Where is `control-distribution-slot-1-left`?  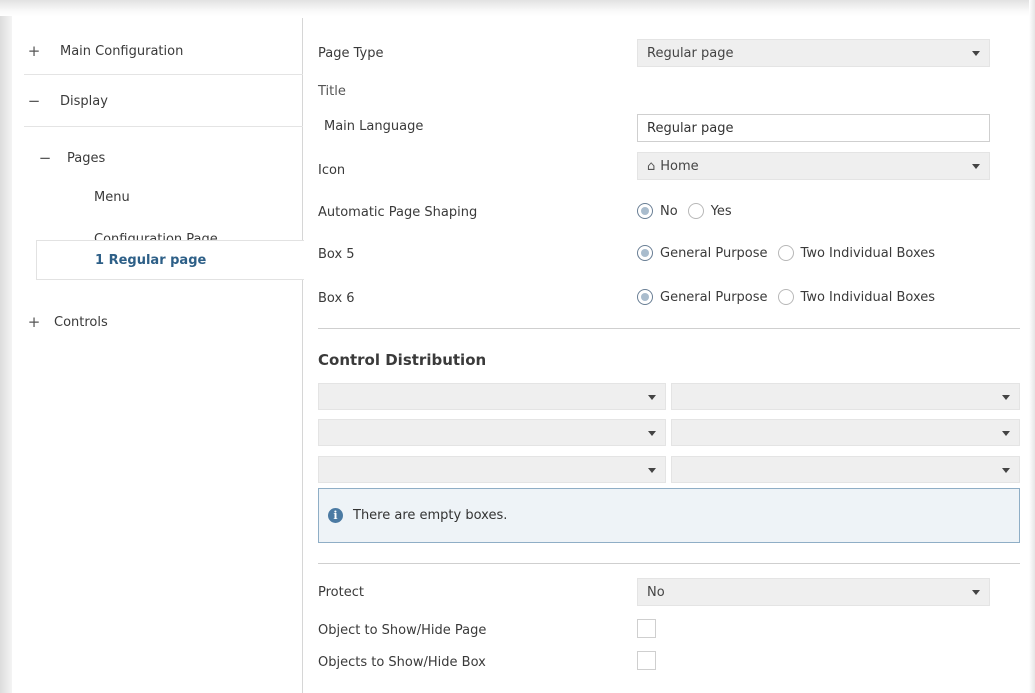 control-distribution-slot-1-left is located at coordinates (492, 396).